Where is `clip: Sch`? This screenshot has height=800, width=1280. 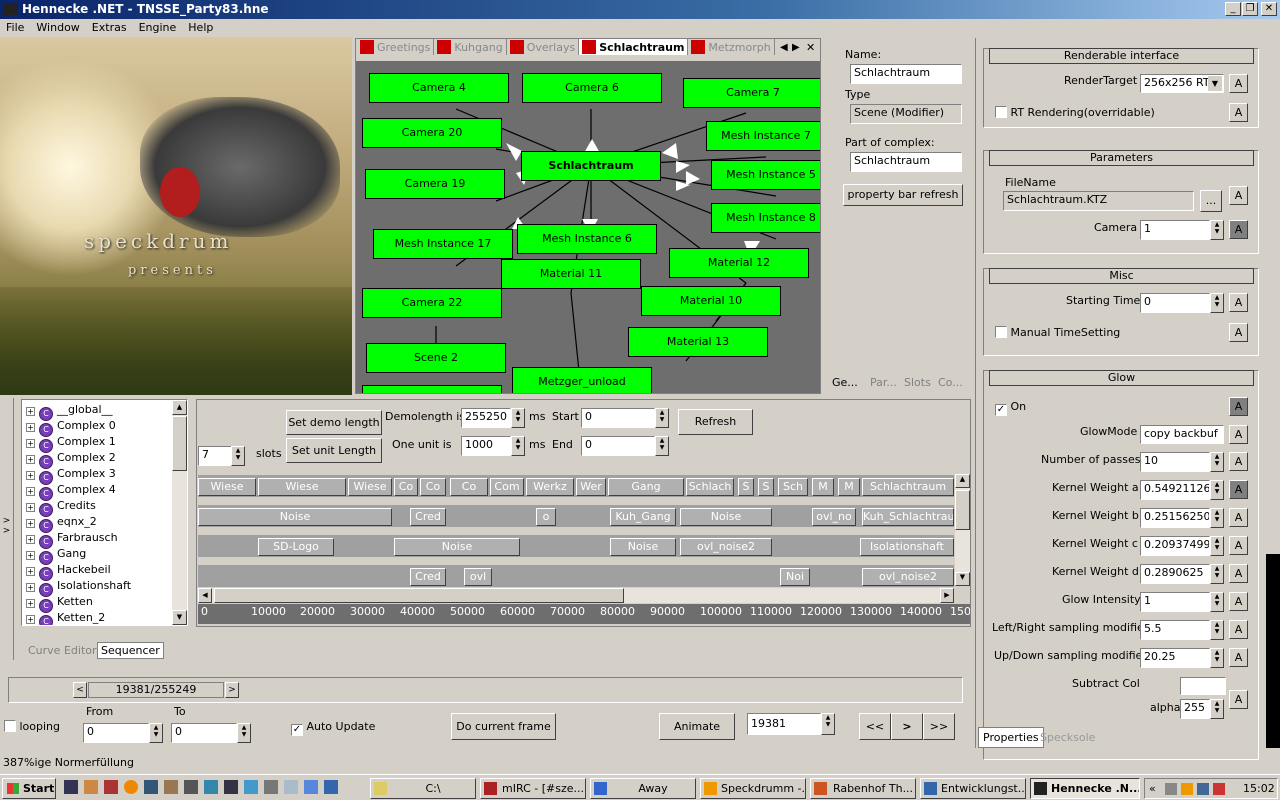
clip: Sch is located at coordinates (793, 487).